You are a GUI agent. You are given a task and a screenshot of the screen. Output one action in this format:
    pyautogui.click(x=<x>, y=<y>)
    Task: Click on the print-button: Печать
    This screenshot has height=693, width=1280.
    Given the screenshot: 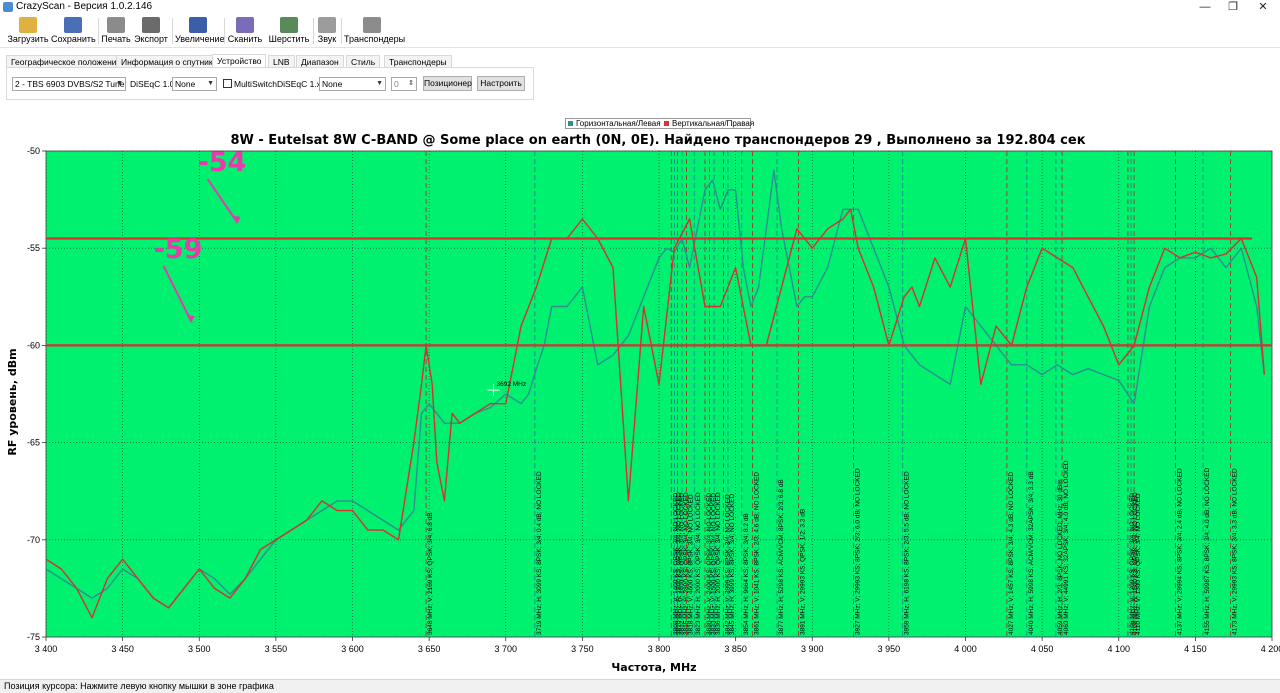 What is the action you would take?
    pyautogui.click(x=116, y=31)
    